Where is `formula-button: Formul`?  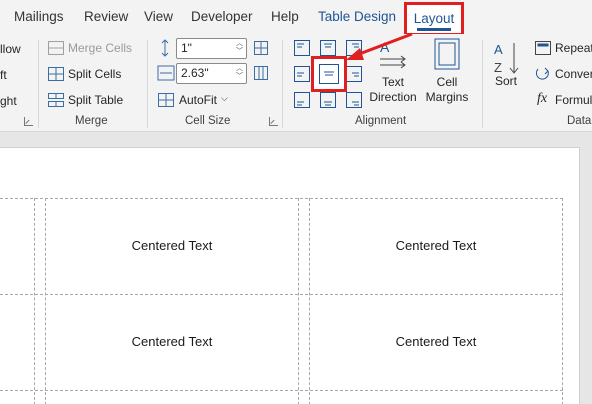
formula-button: Formul is located at coordinates (573, 100).